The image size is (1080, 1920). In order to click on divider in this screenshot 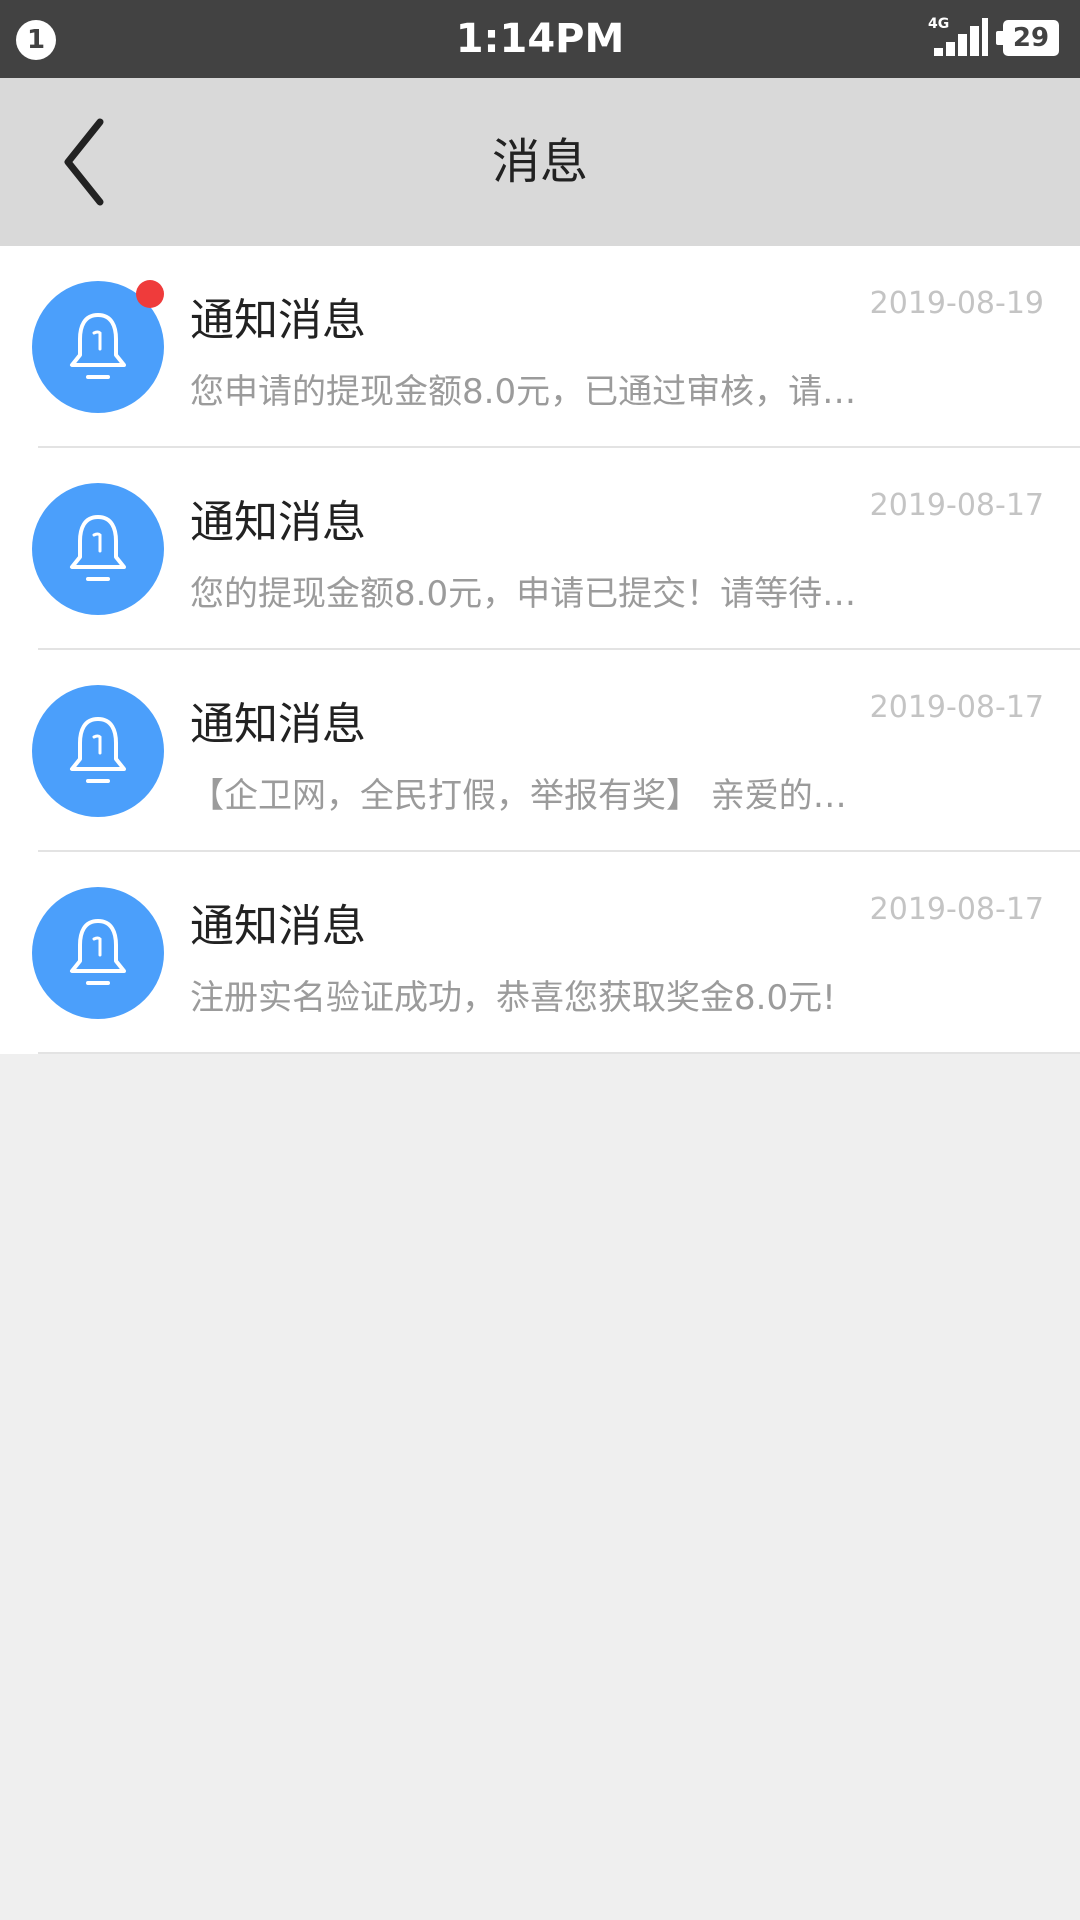, I will do `click(559, 1053)`.